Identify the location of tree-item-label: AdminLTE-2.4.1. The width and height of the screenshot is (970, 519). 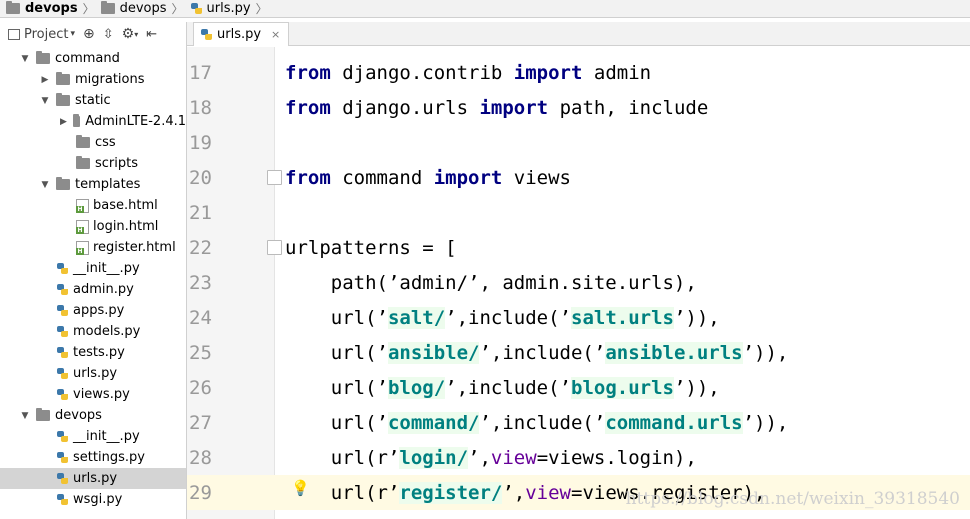
(135, 121).